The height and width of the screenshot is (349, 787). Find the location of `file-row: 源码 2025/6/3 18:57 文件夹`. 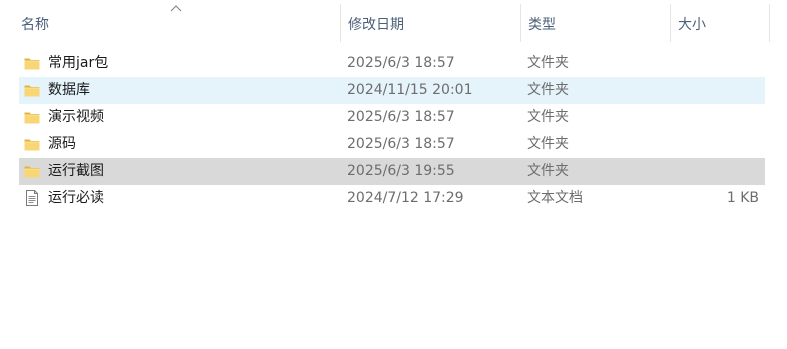

file-row: 源码 2025/6/3 18:57 文件夹 is located at coordinates (392, 144).